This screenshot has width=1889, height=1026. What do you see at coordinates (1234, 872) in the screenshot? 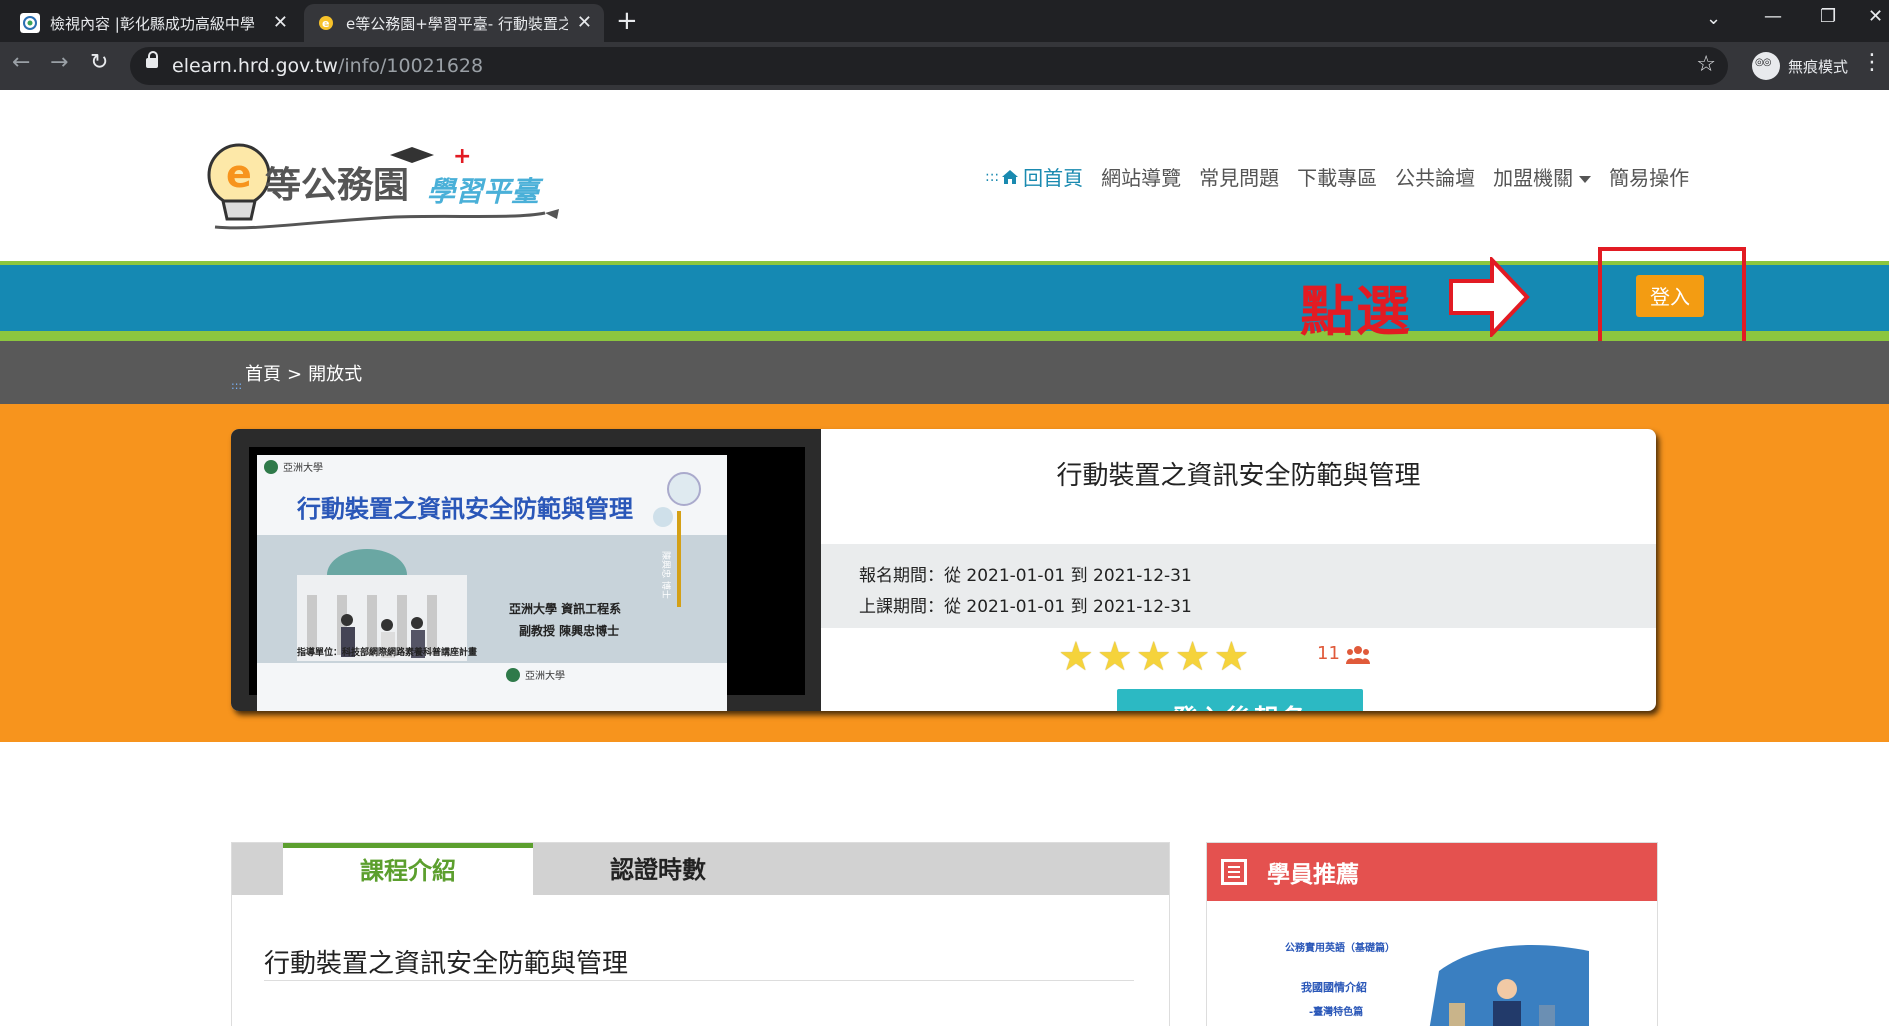
I see `list-icon` at bounding box center [1234, 872].